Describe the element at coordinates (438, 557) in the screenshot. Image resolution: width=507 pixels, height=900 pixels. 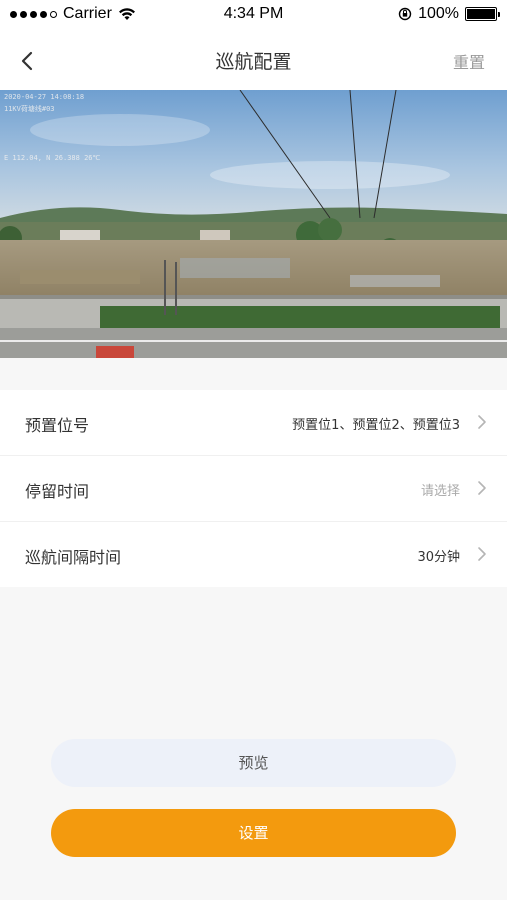
I see `row-value: 30分钟` at that location.